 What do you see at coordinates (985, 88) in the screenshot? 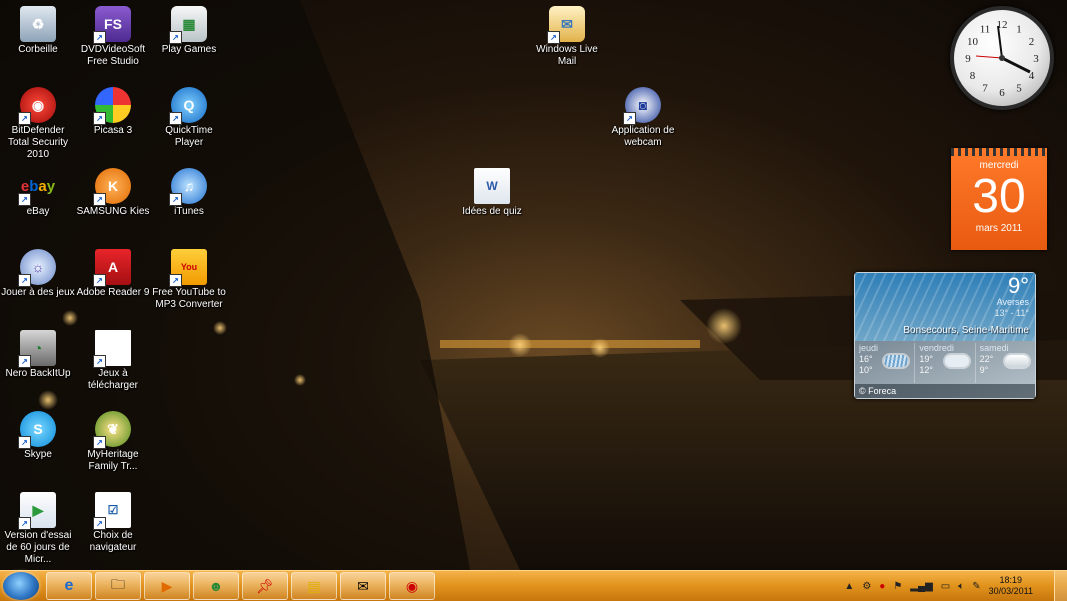
I see `clock-numeral: 7` at bounding box center [985, 88].